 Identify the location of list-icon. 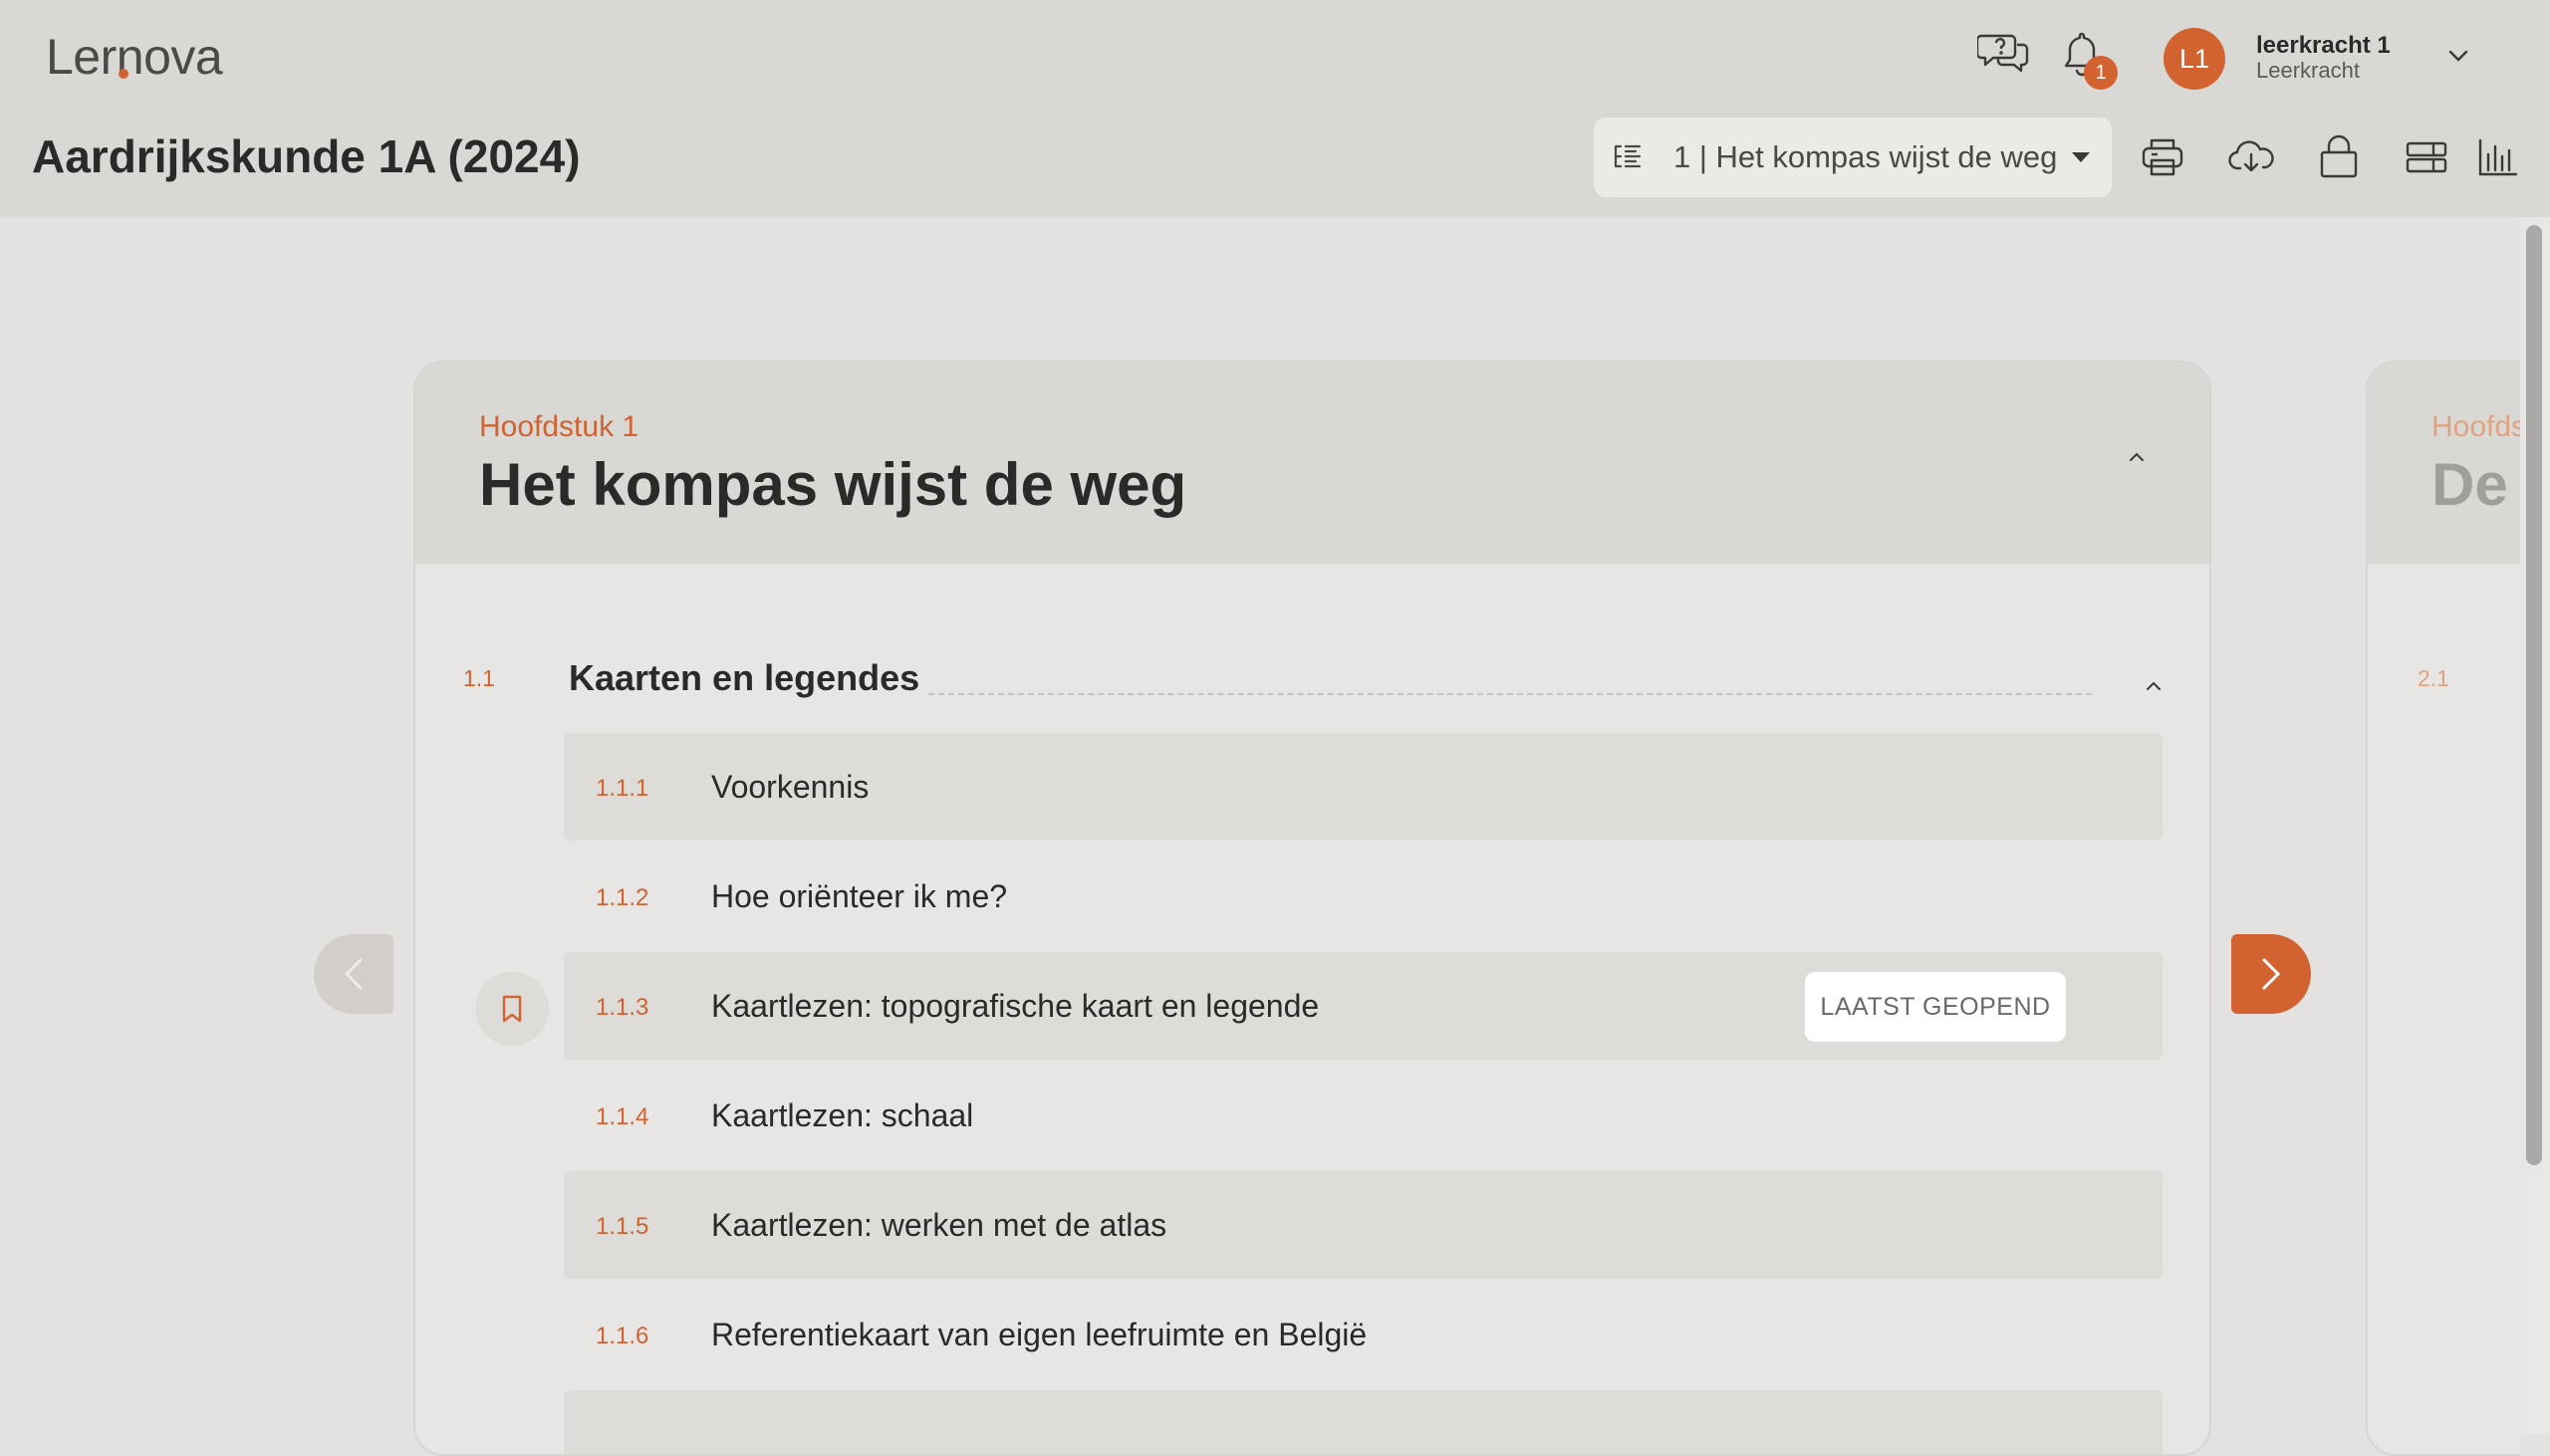
(1628, 157).